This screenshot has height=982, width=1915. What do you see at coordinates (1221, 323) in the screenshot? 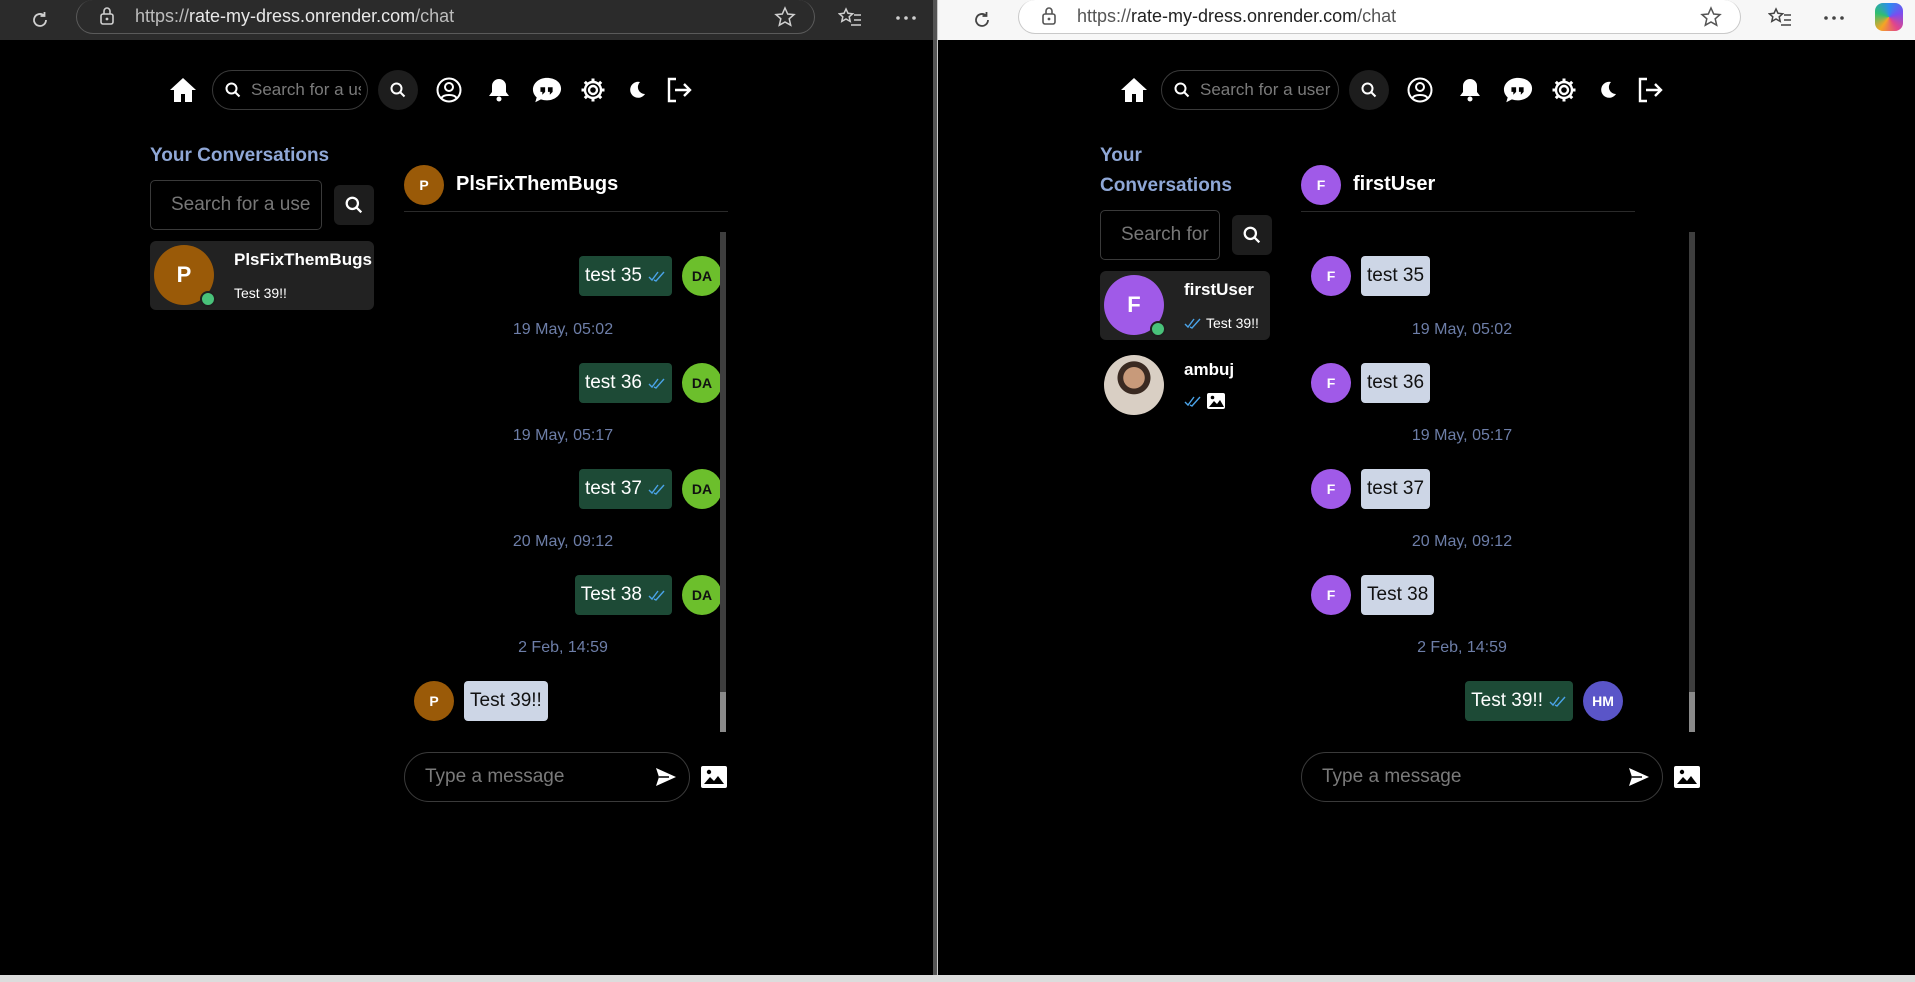
I see `conversation-preview: Test 39!!` at bounding box center [1221, 323].